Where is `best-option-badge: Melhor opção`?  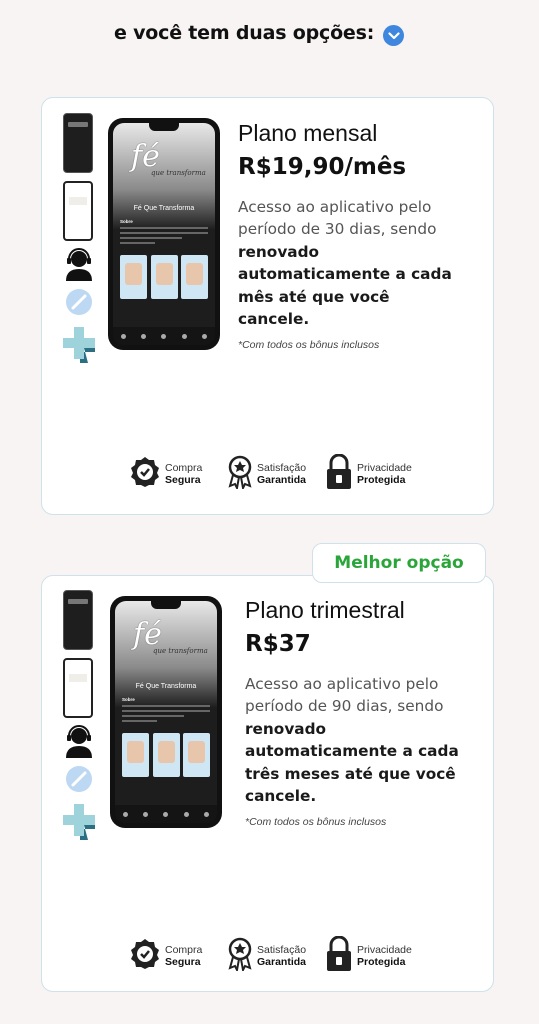 best-option-badge: Melhor opção is located at coordinates (399, 563).